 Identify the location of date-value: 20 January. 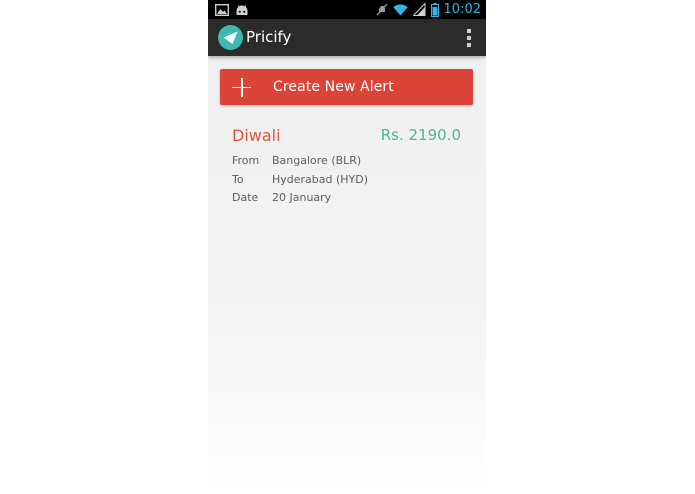
(302, 197).